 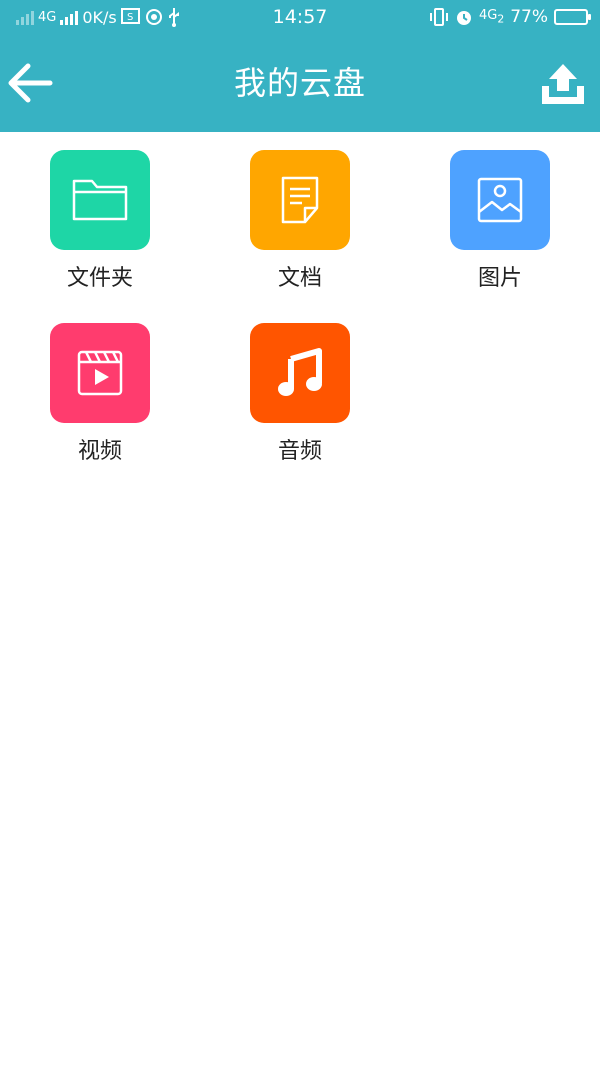 I want to click on network-type-right: 4G2, so click(x=491, y=17).